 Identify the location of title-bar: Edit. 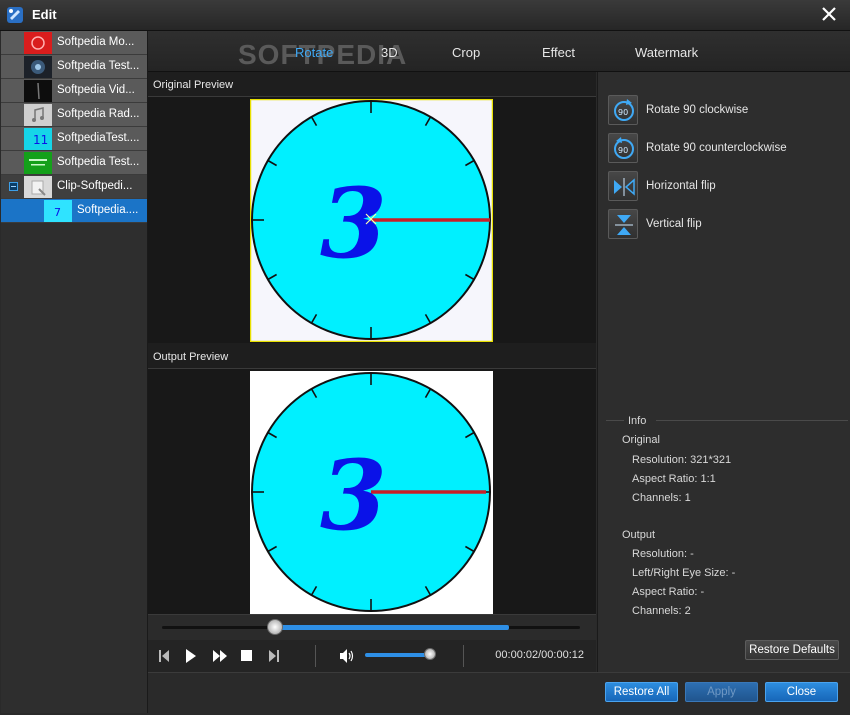
(425, 15).